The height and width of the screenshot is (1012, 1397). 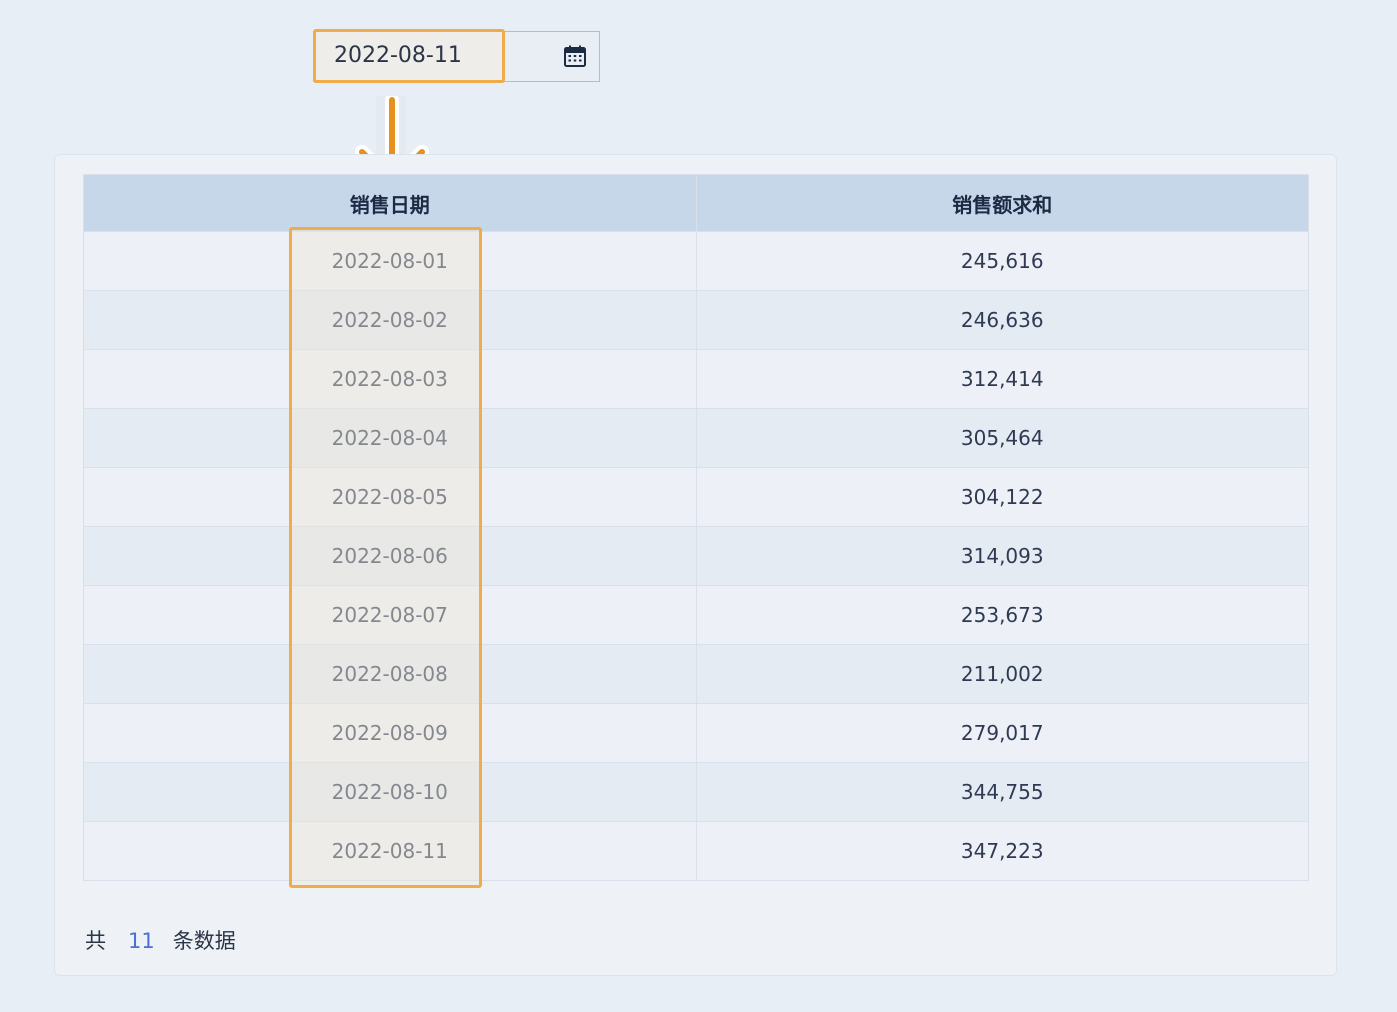 What do you see at coordinates (1002, 379) in the screenshot?
I see `cell-sales-sum: 312,414` at bounding box center [1002, 379].